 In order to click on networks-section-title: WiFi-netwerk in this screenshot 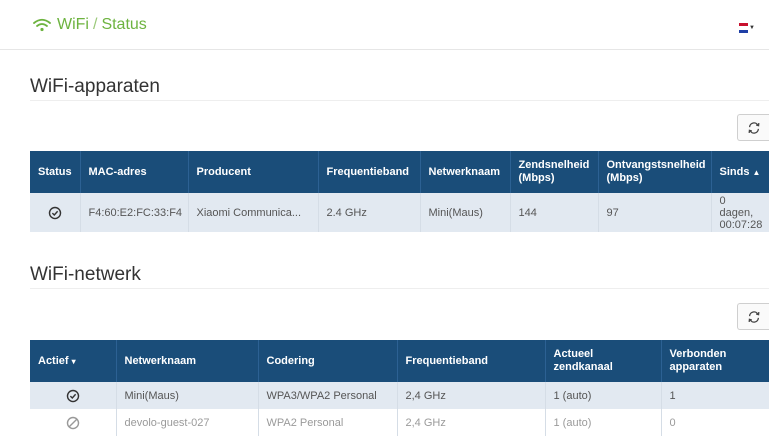, I will do `click(85, 274)`.